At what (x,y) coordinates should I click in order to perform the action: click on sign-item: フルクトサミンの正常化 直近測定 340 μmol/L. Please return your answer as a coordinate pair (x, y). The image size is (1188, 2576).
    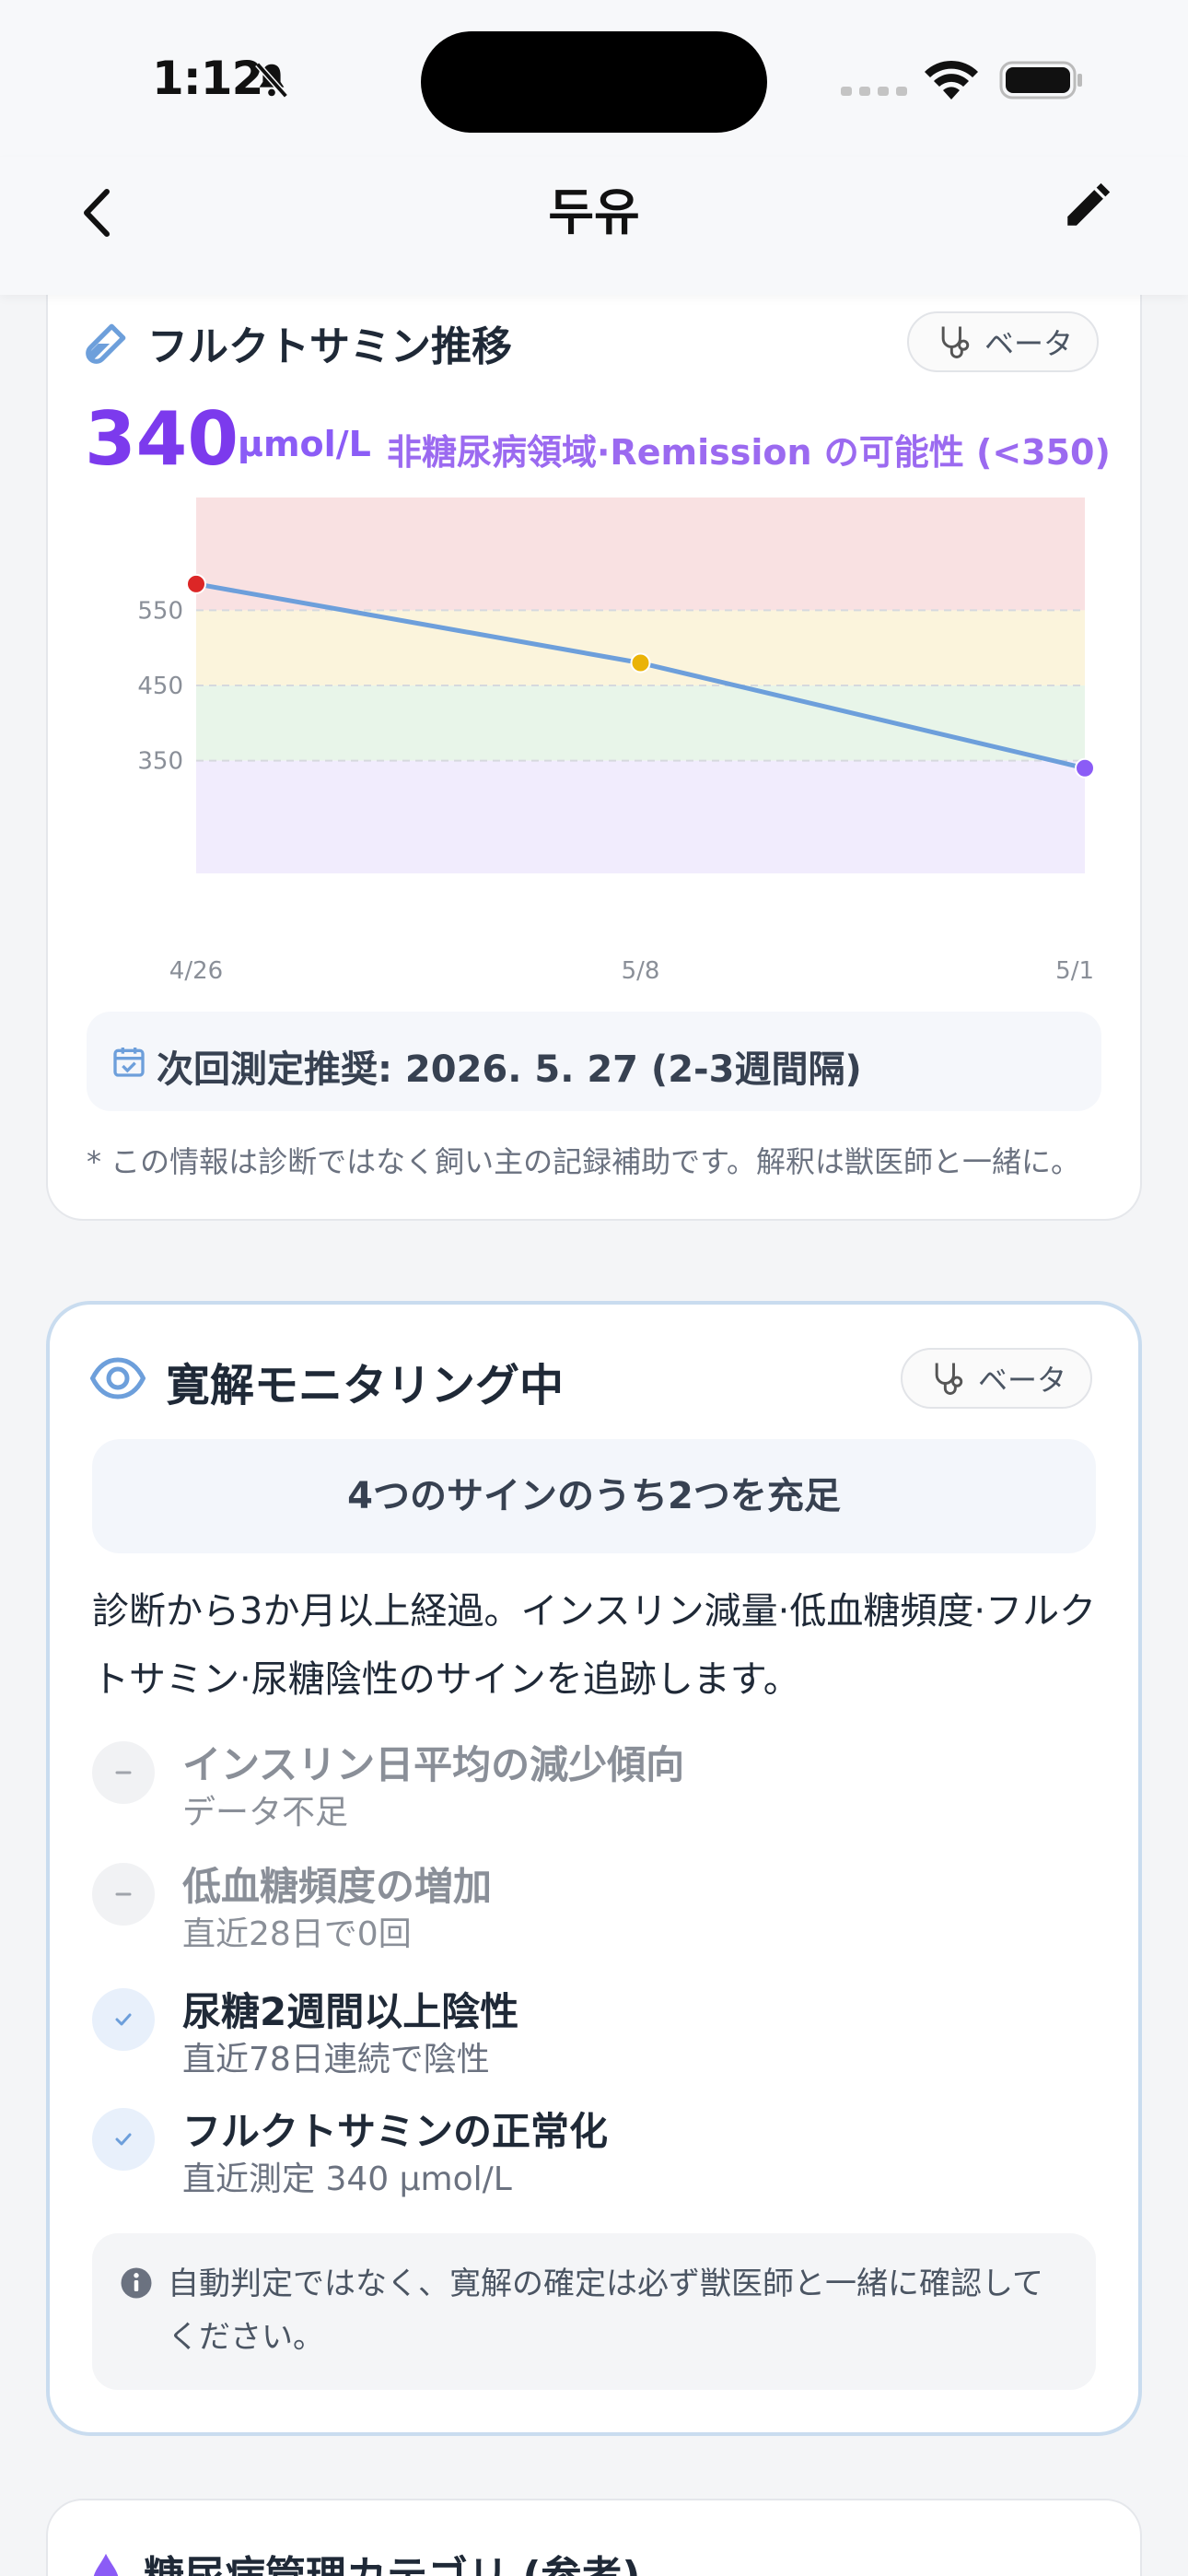
    Looking at the image, I should click on (552, 2156).